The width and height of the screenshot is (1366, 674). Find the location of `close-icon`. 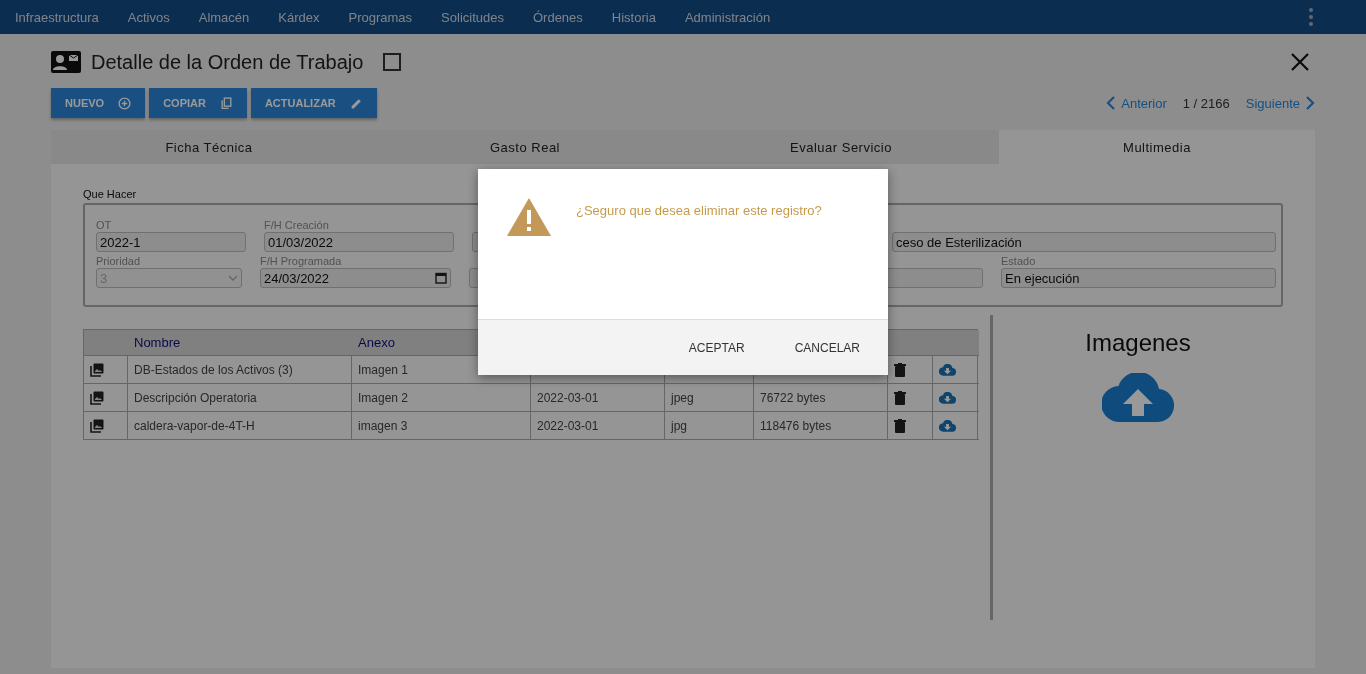

close-icon is located at coordinates (1300, 62).